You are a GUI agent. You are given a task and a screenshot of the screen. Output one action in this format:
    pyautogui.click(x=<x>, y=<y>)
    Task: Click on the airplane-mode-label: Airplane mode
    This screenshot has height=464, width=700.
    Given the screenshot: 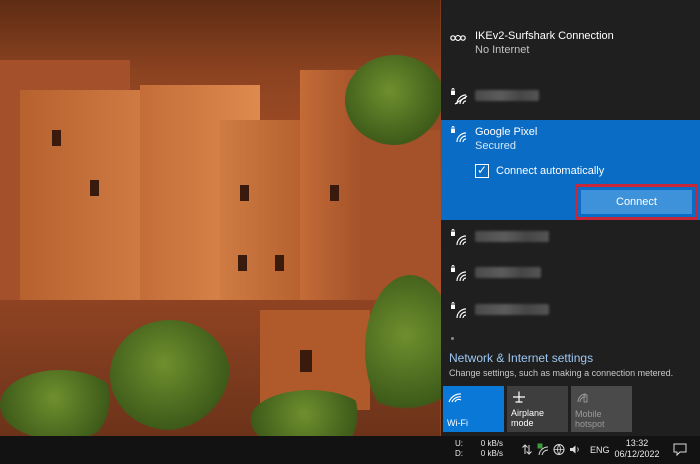 What is the action you would take?
    pyautogui.click(x=528, y=418)
    